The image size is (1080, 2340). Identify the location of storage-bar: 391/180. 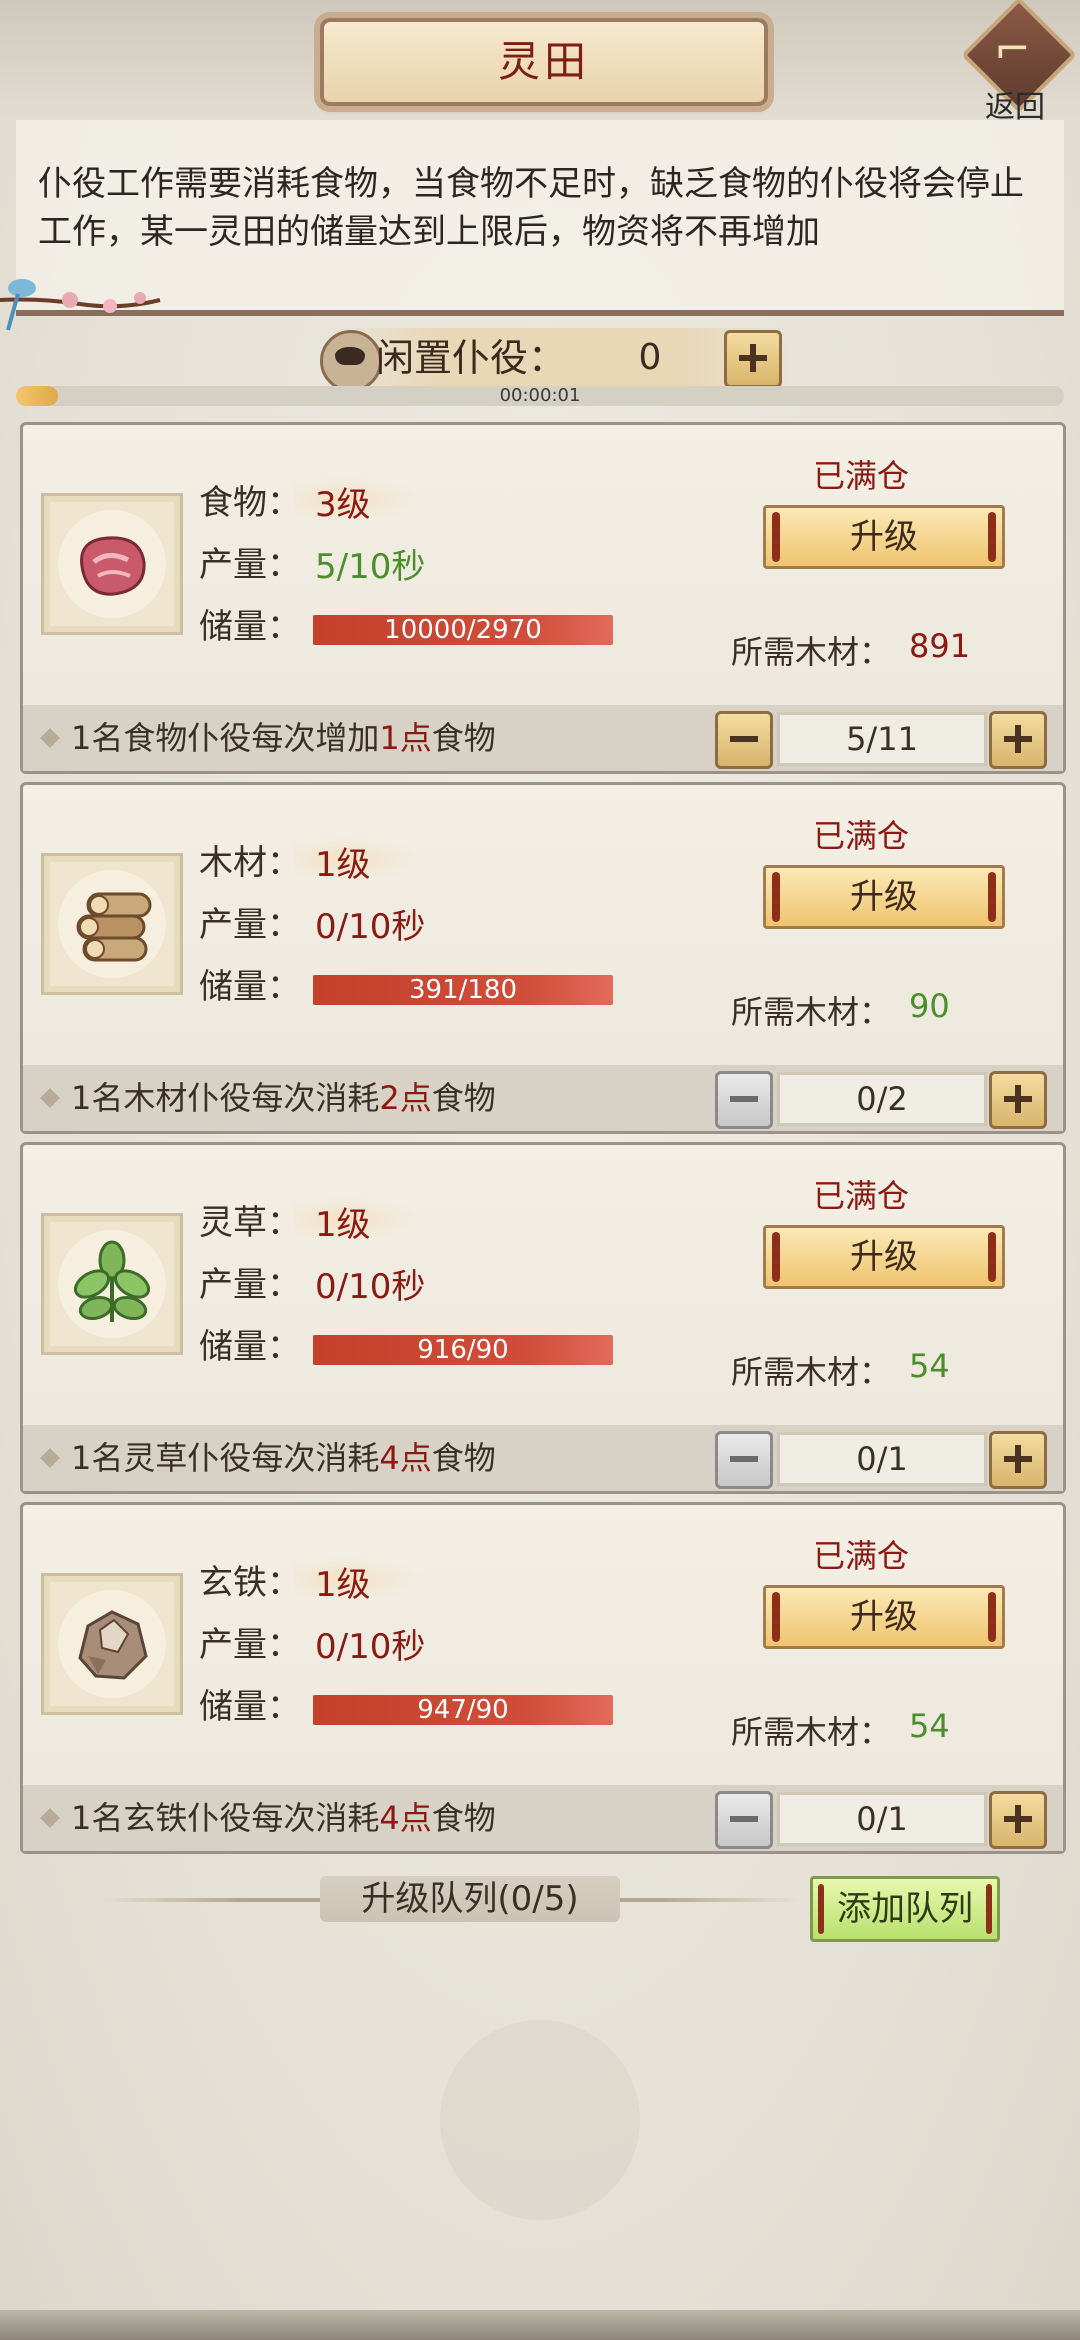
(463, 990).